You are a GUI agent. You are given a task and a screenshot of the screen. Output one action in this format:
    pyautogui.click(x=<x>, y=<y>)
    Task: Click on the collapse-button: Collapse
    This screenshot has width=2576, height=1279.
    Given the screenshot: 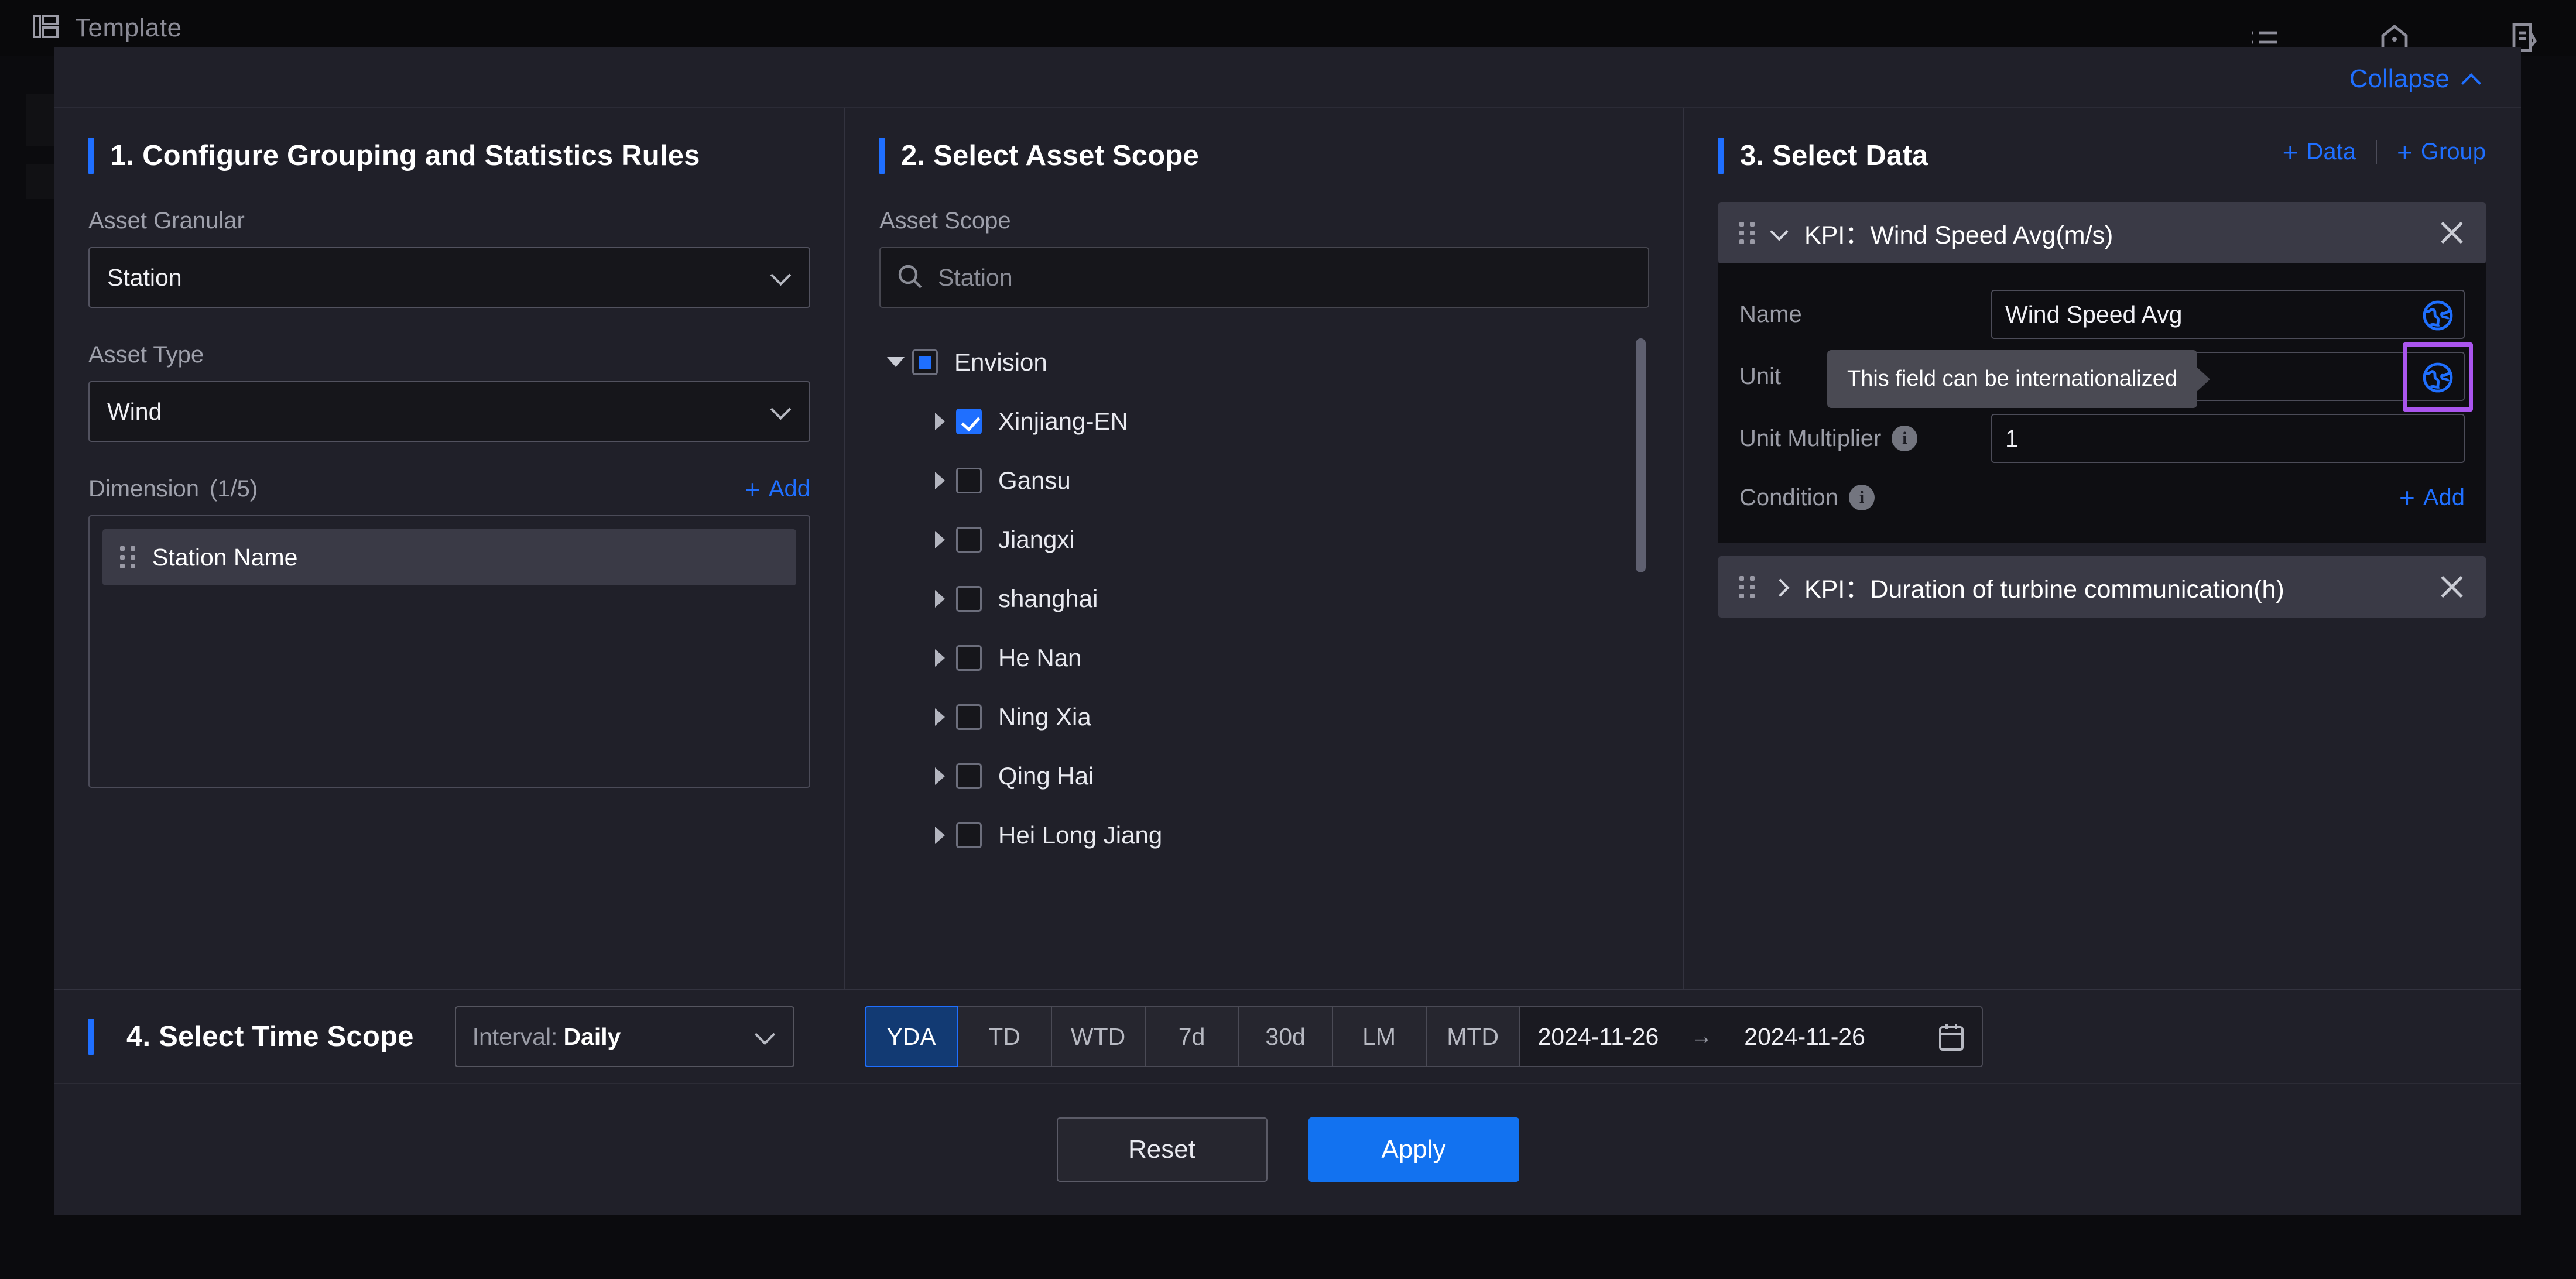 What is the action you would take?
    pyautogui.click(x=2414, y=79)
    